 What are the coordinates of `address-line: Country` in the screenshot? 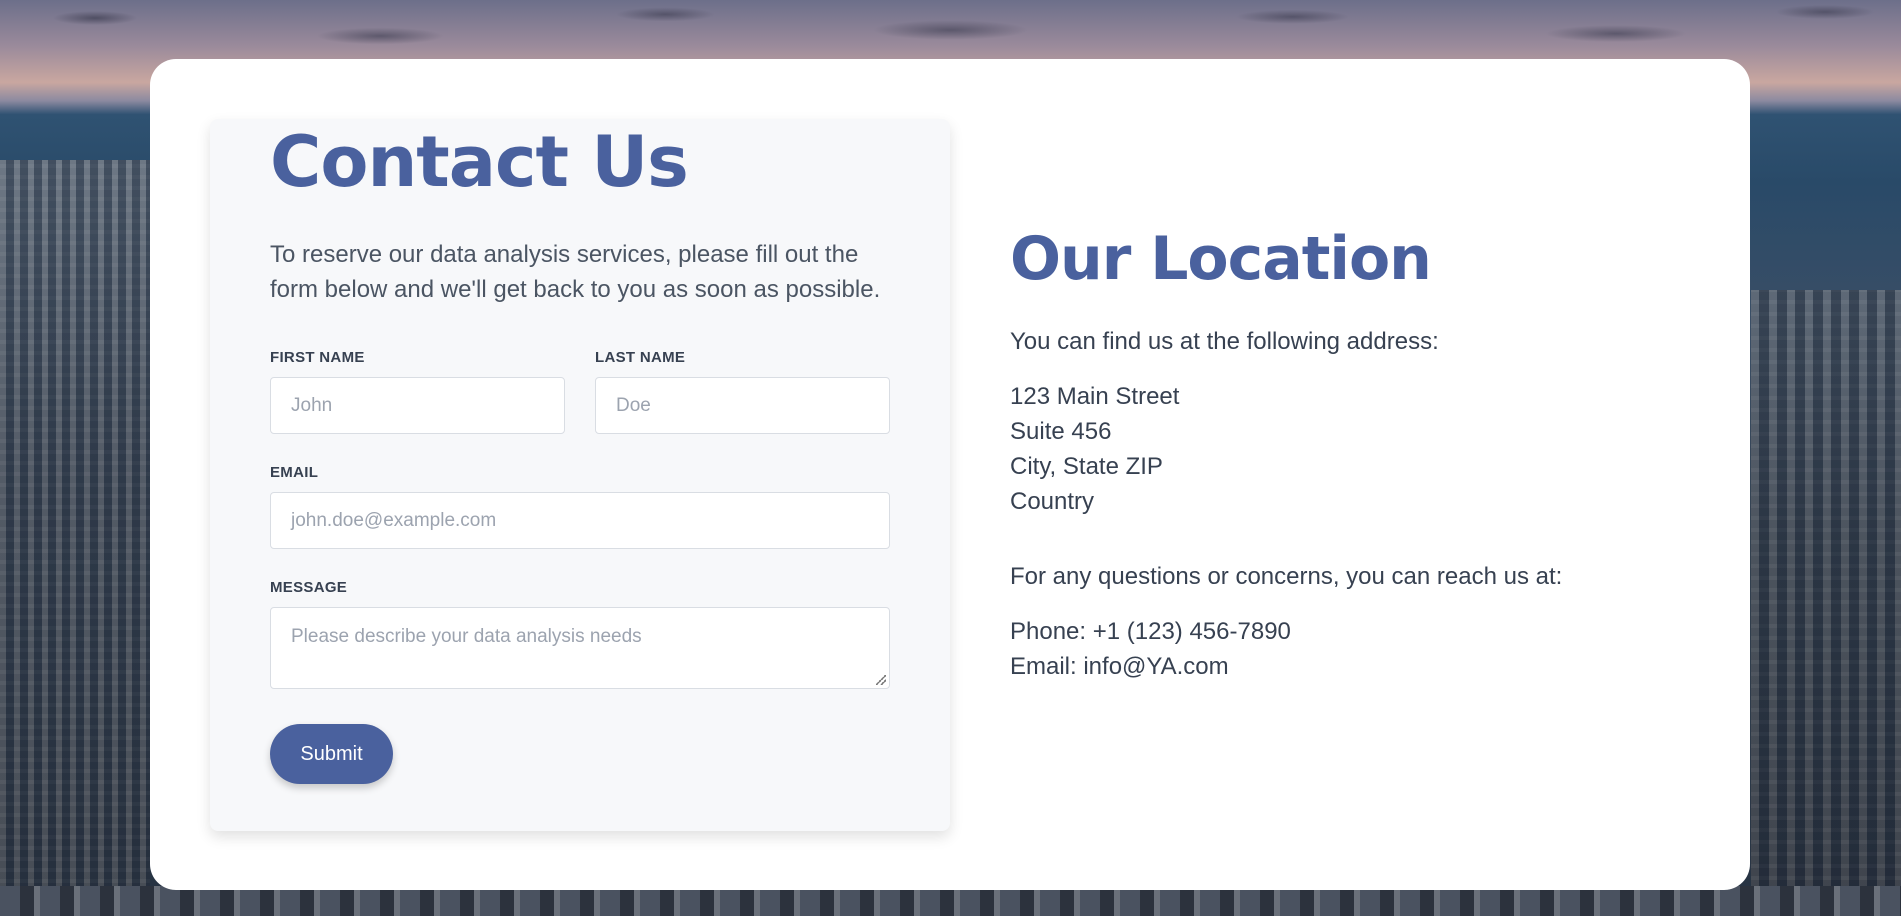 It's located at (1052, 501).